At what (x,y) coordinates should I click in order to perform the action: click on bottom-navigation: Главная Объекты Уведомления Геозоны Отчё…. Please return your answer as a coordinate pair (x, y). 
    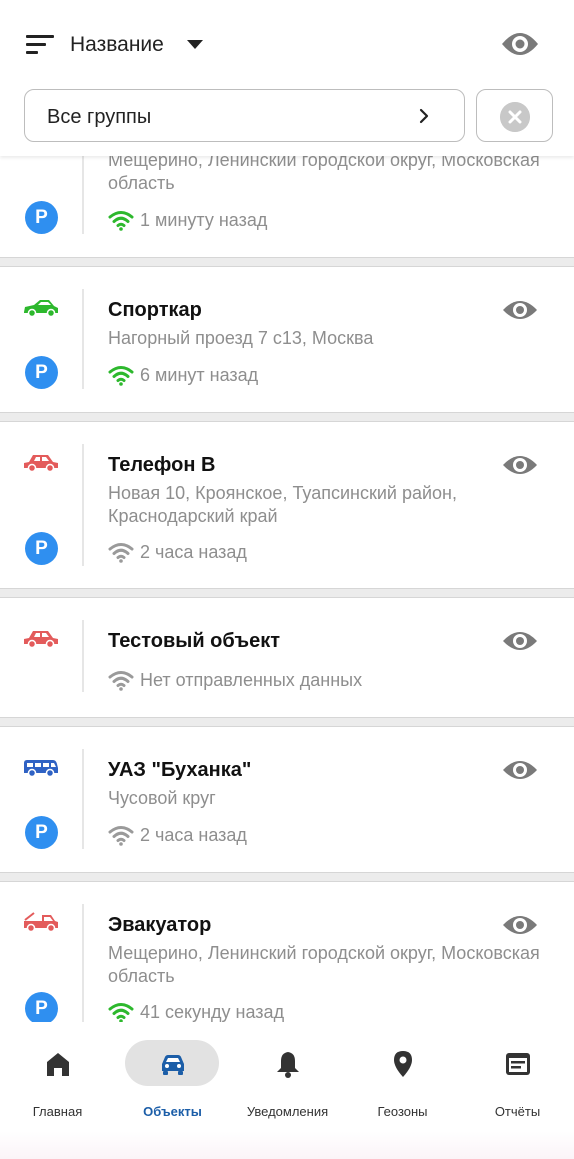
    Looking at the image, I should click on (287, 1090).